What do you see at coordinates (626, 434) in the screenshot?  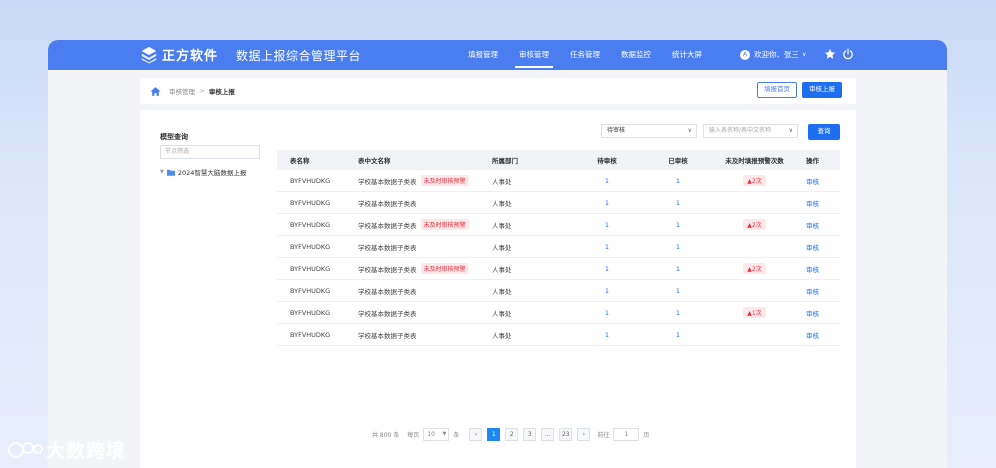 I see `goto-page-input: 1` at bounding box center [626, 434].